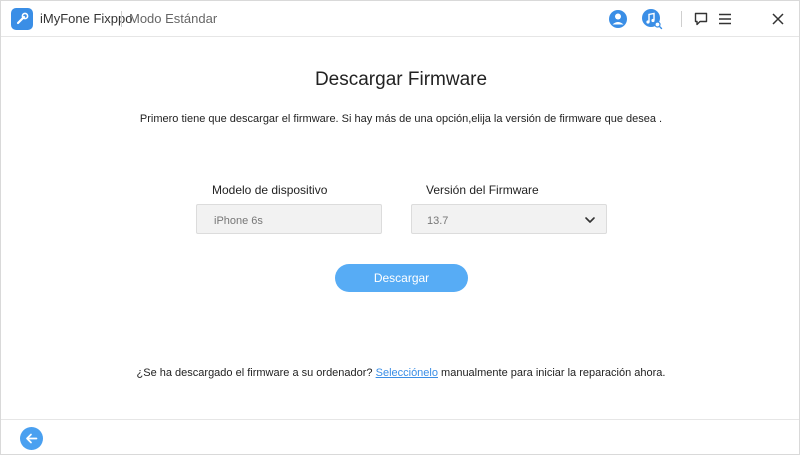 The width and height of the screenshot is (800, 455). Describe the element at coordinates (701, 19) in the screenshot. I see `feedback-icon` at that location.